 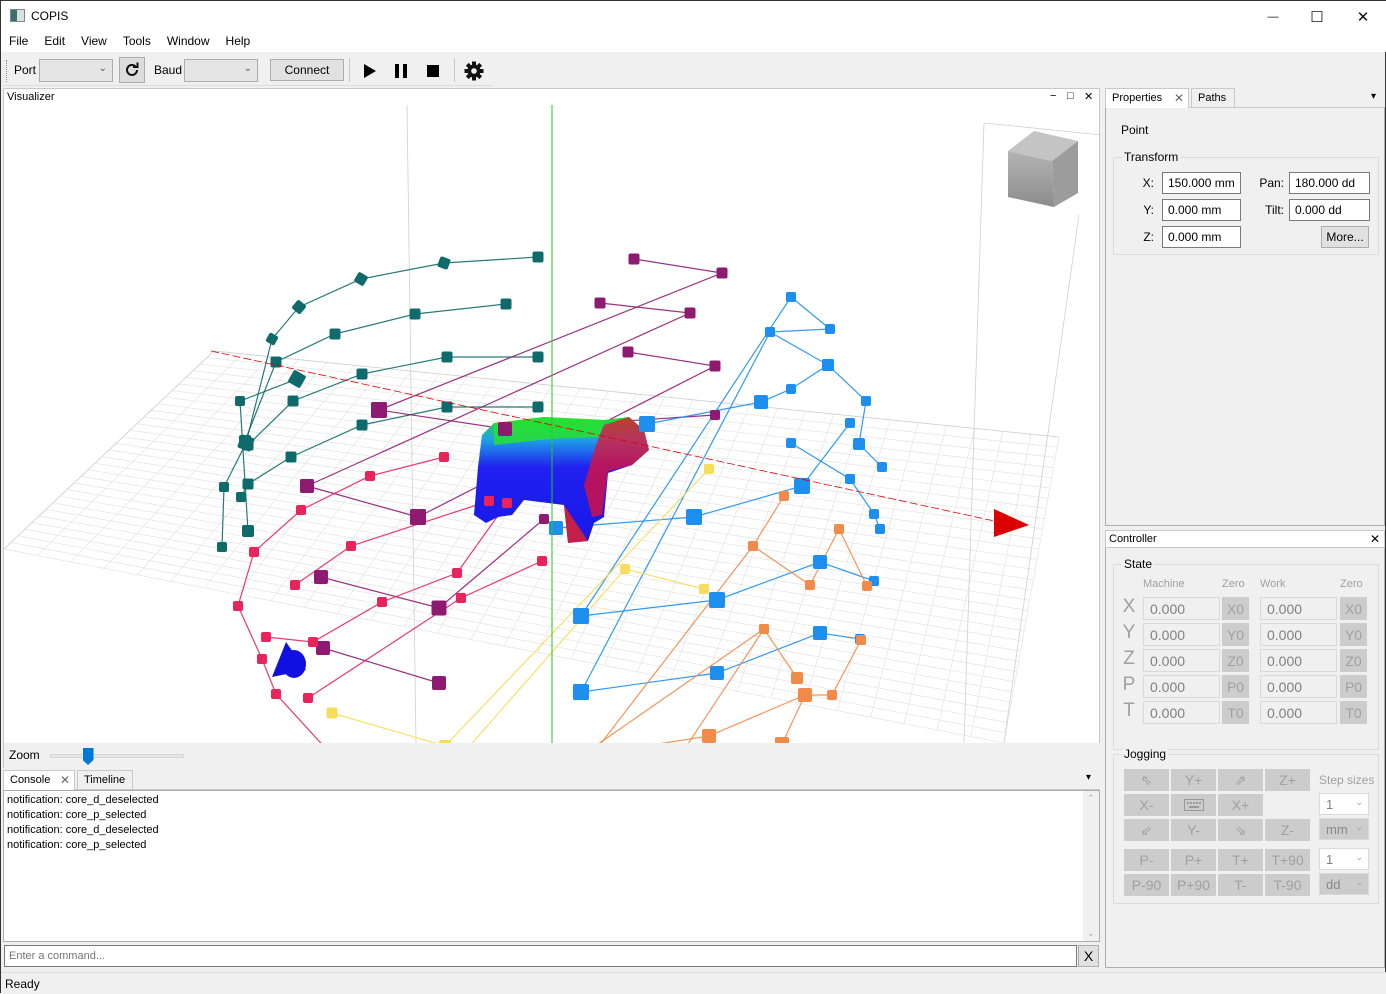 I want to click on axis-label-x: X, so click(x=1129, y=606).